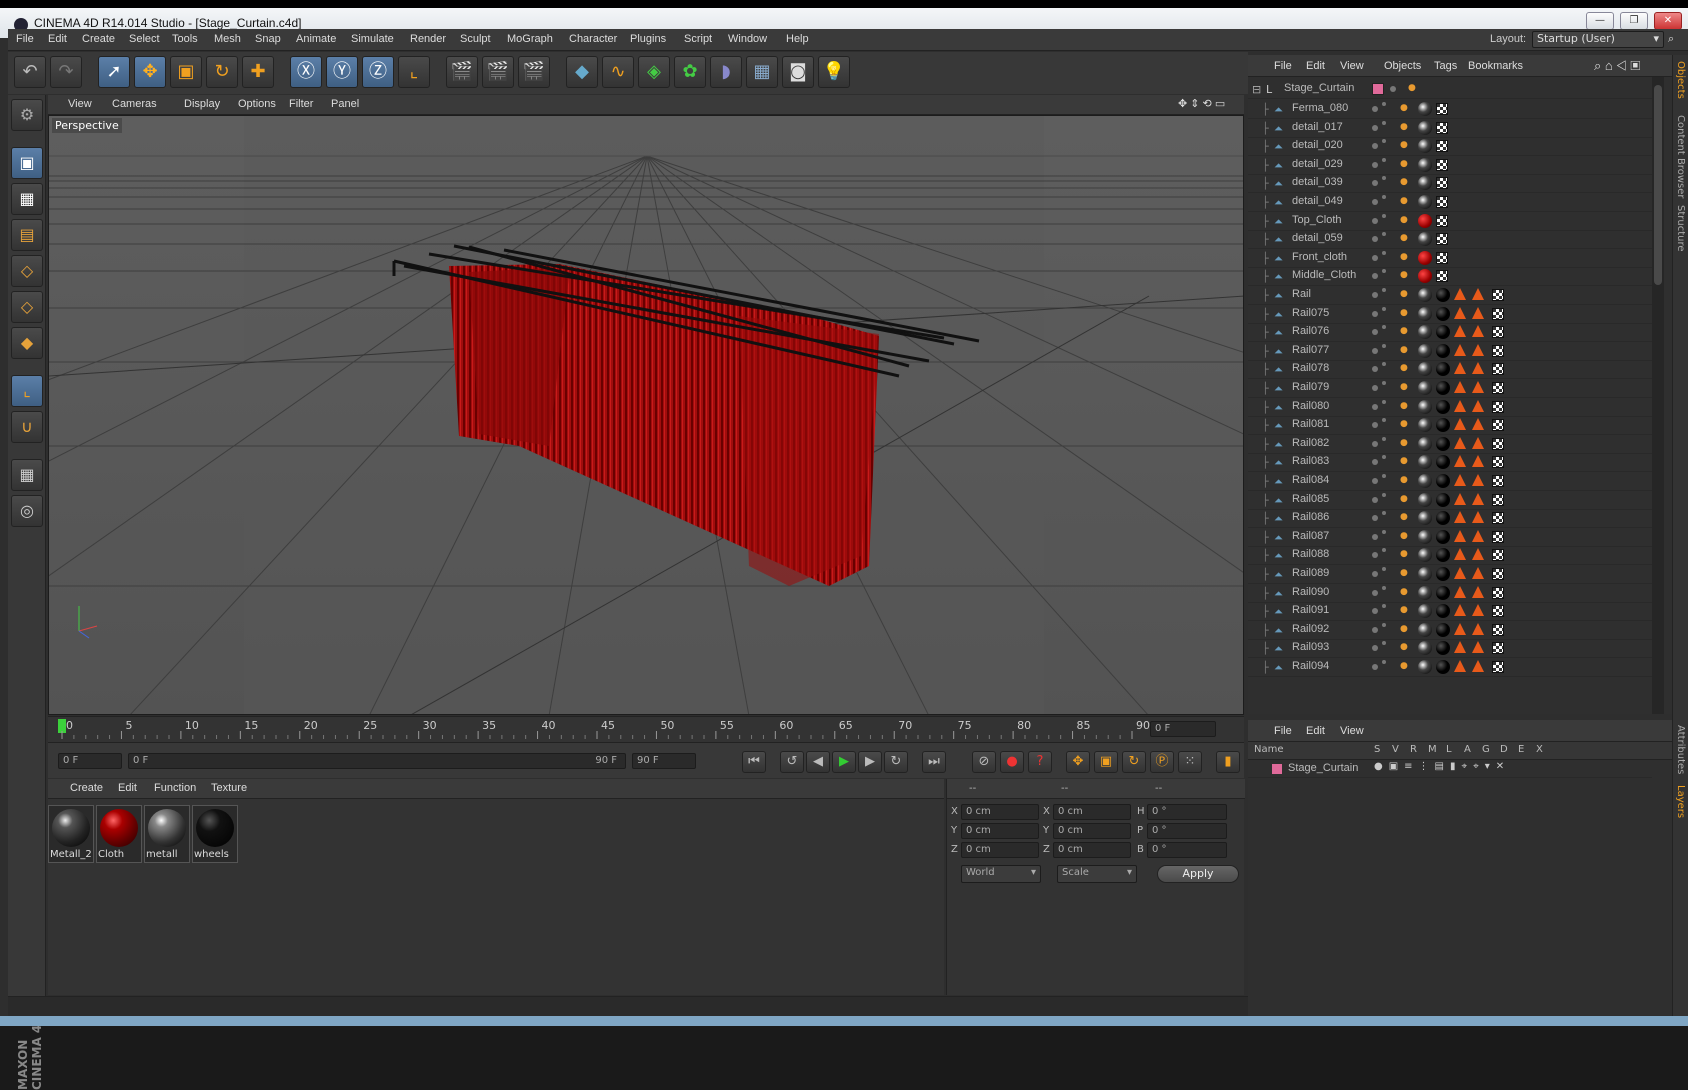  What do you see at coordinates (1680, 801) in the screenshot?
I see `tab-layers: Layers` at bounding box center [1680, 801].